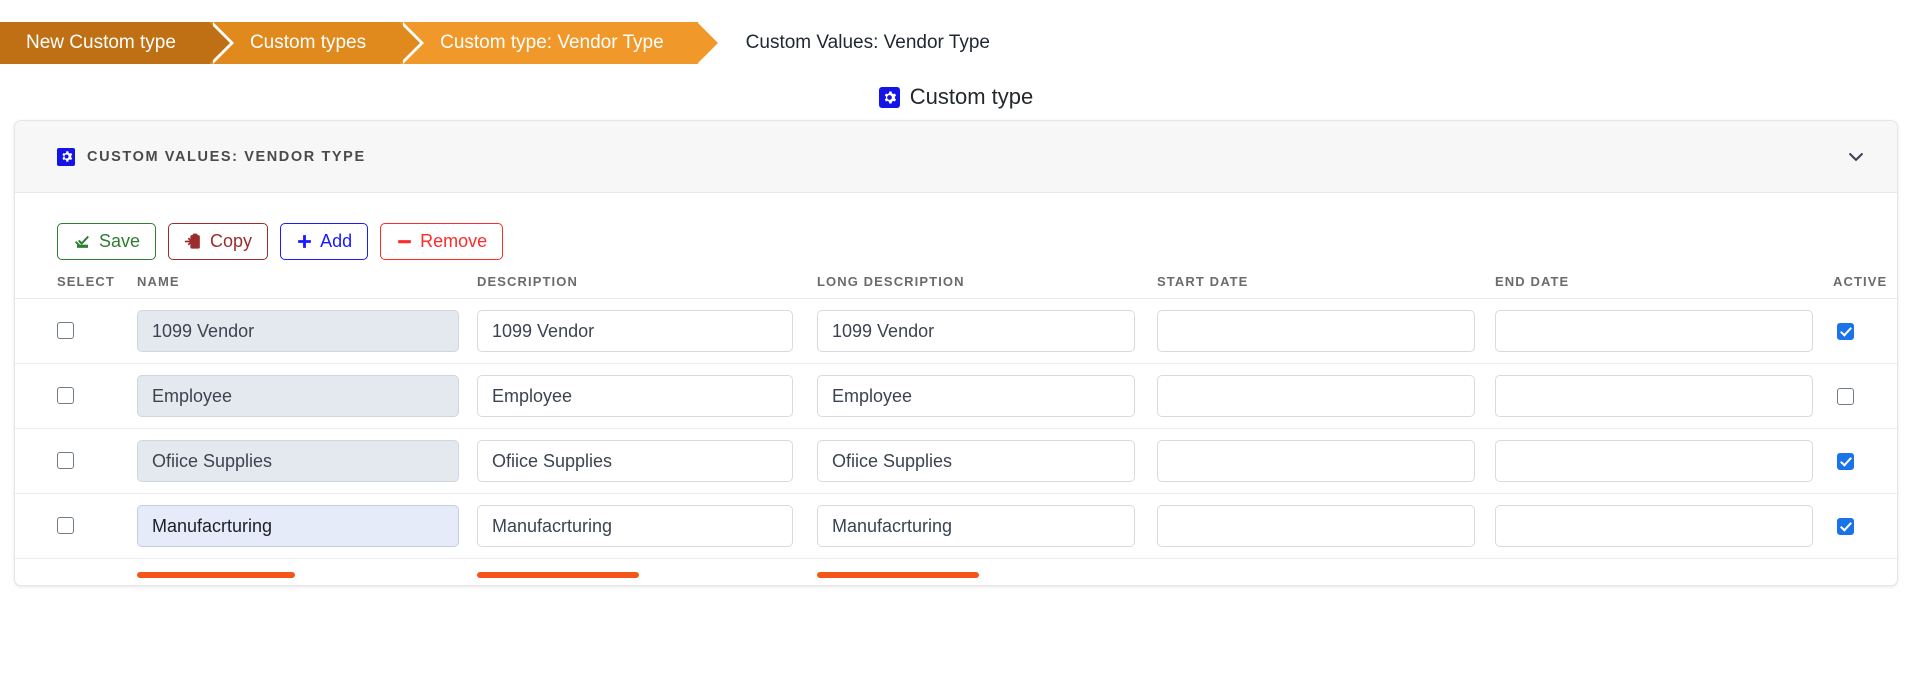 Image resolution: width=1912 pixels, height=682 pixels. I want to click on copy-button: Copy, so click(218, 241).